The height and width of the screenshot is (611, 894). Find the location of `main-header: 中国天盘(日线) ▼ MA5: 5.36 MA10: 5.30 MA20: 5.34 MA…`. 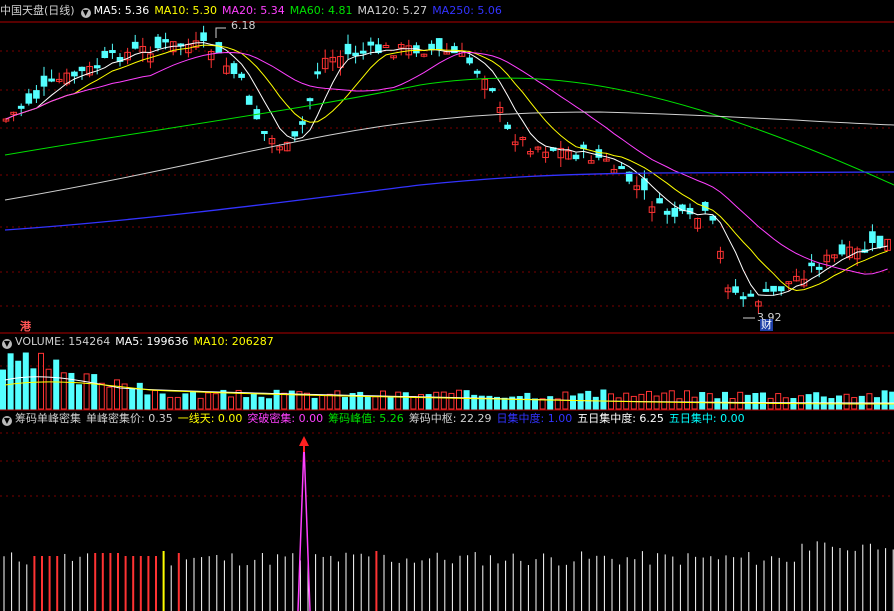

main-header: 中国天盘(日线) ▼ MA5: 5.36 MA10: 5.30 MA20: 5.34 MA… is located at coordinates (253, 11).